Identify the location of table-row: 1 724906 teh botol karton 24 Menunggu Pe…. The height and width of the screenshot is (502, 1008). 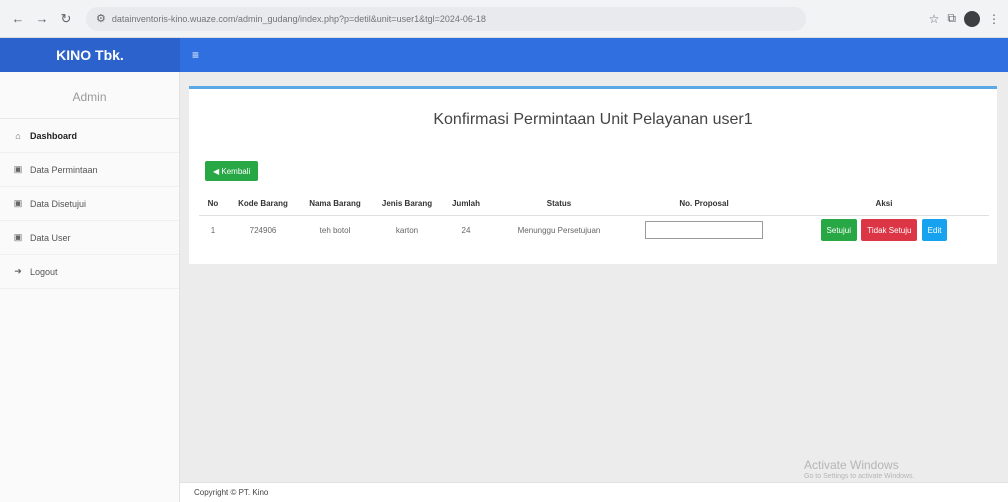
(594, 230).